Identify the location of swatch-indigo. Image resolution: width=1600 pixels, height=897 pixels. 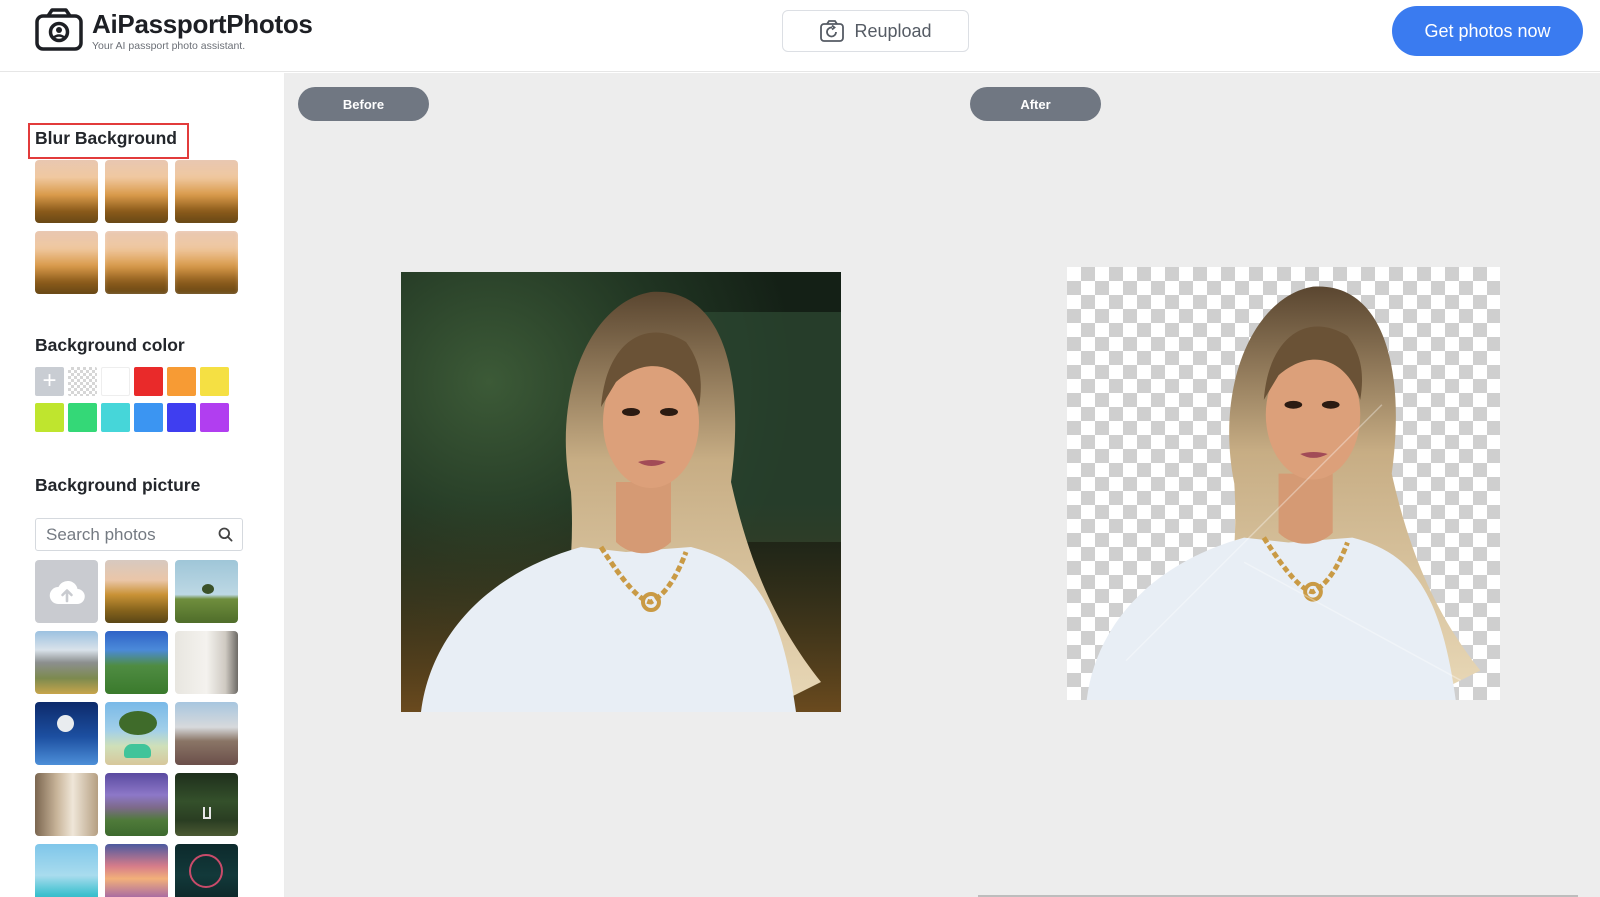
(181, 417).